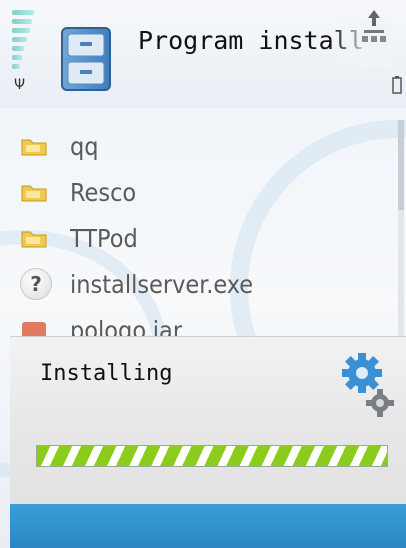 The width and height of the screenshot is (406, 548). What do you see at coordinates (36, 284) in the screenshot?
I see `unknown-file-icon: ?` at bounding box center [36, 284].